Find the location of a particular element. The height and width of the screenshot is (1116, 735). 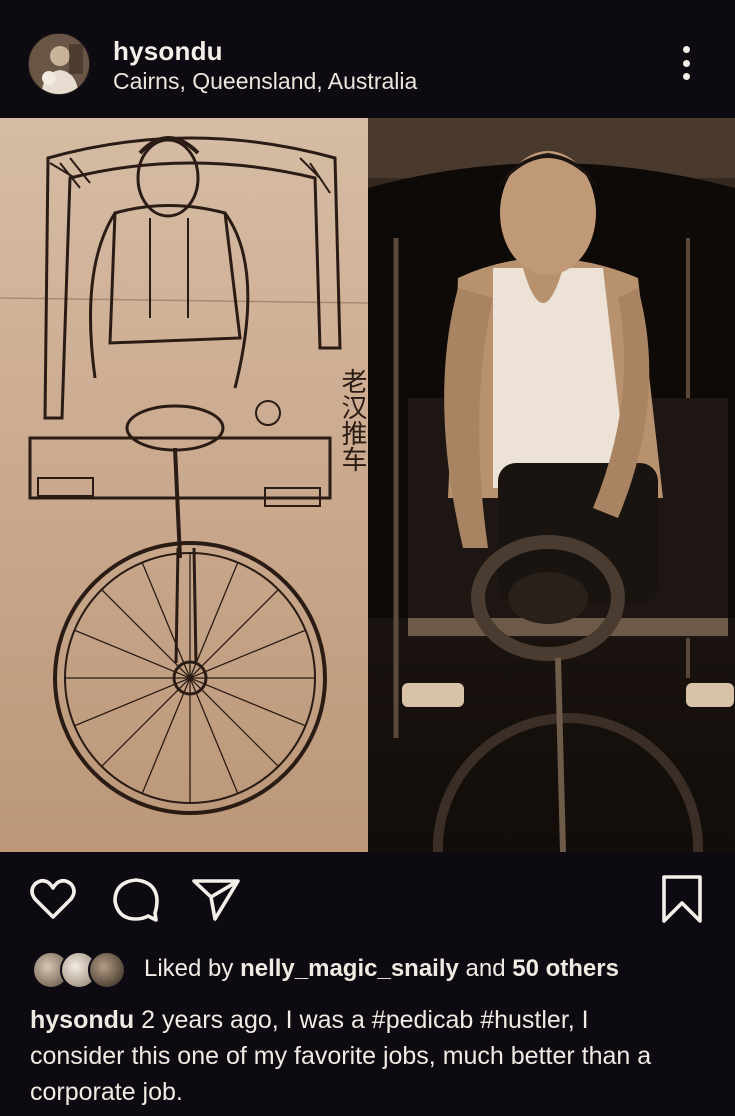

more-options-button is located at coordinates (686, 63).